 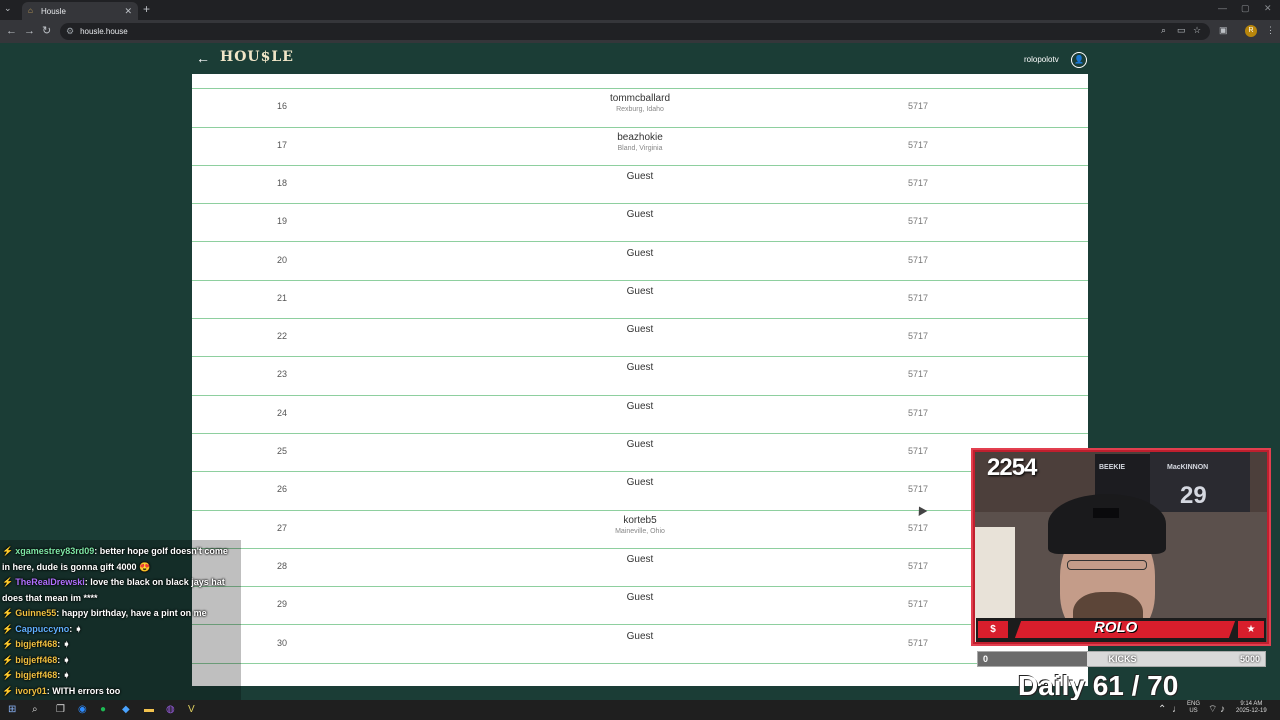 What do you see at coordinates (993, 629) in the screenshot?
I see `kick-logo-icon: $` at bounding box center [993, 629].